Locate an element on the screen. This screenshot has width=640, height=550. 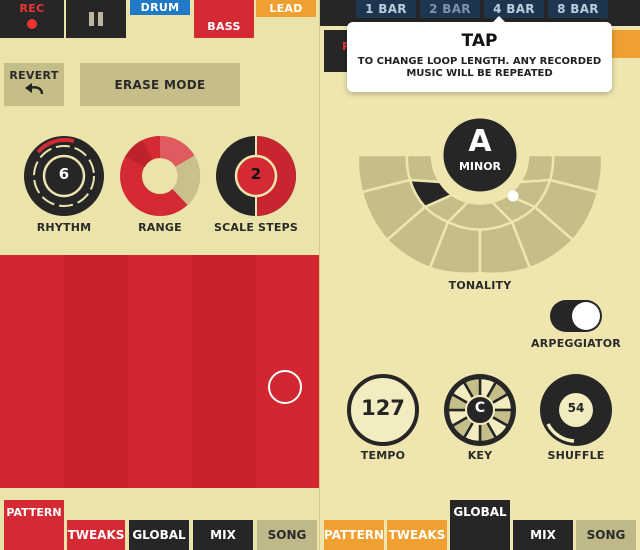
tooltip-body-2: MUSIC WILL BE REPEATED is located at coordinates (479, 73).